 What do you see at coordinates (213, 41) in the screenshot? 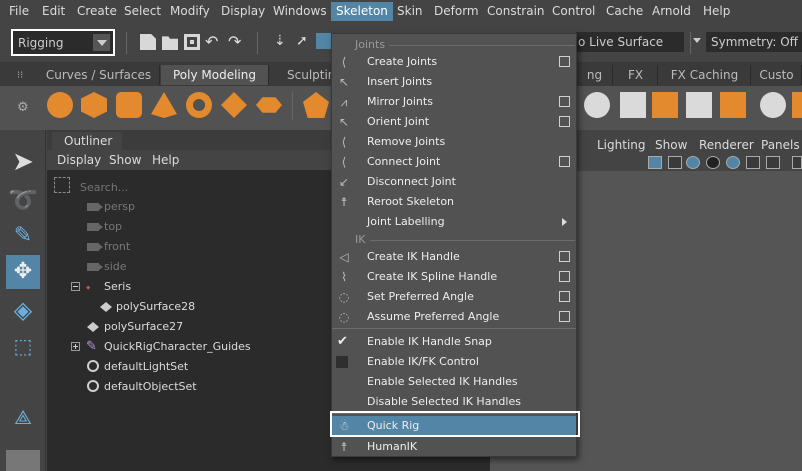
I see `undo-icon: ↶` at bounding box center [213, 41].